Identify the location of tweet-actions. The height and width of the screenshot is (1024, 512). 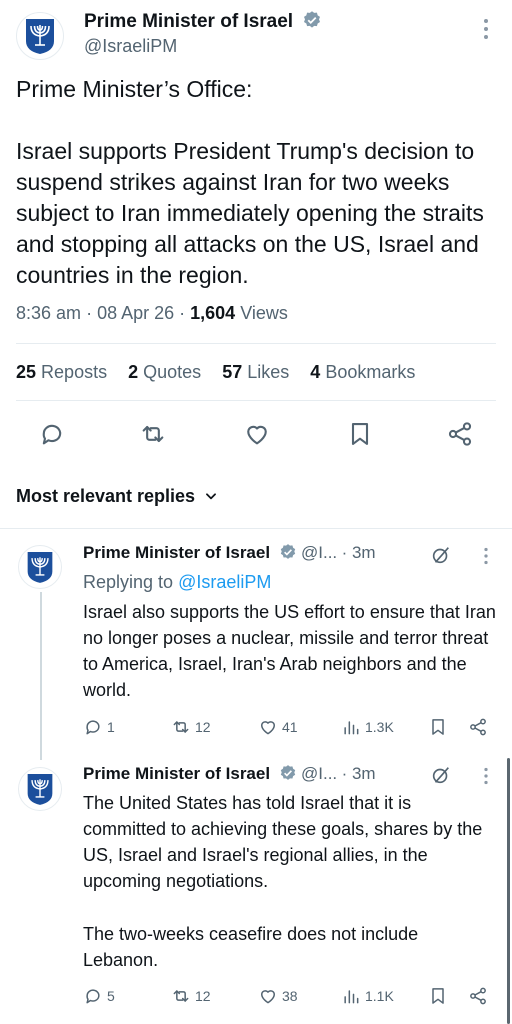
(256, 436).